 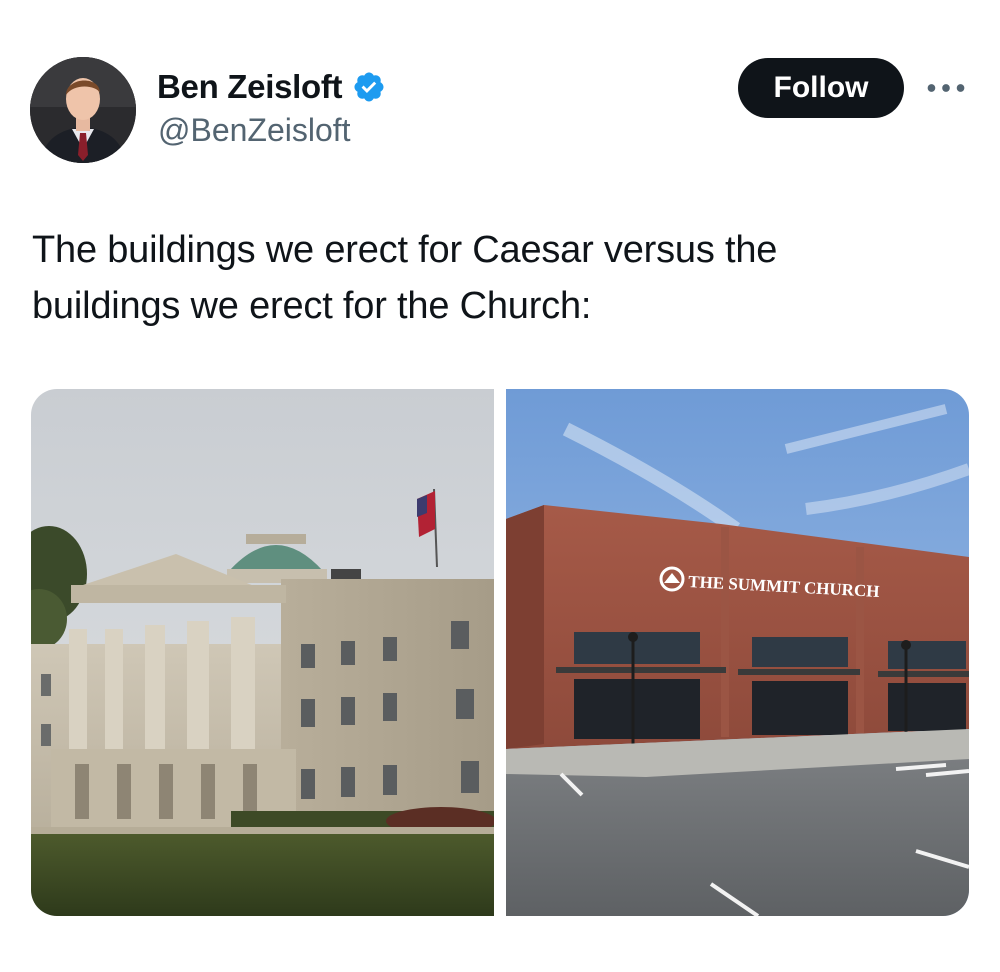 I want to click on more-horizontal-icon, so click(x=946, y=88).